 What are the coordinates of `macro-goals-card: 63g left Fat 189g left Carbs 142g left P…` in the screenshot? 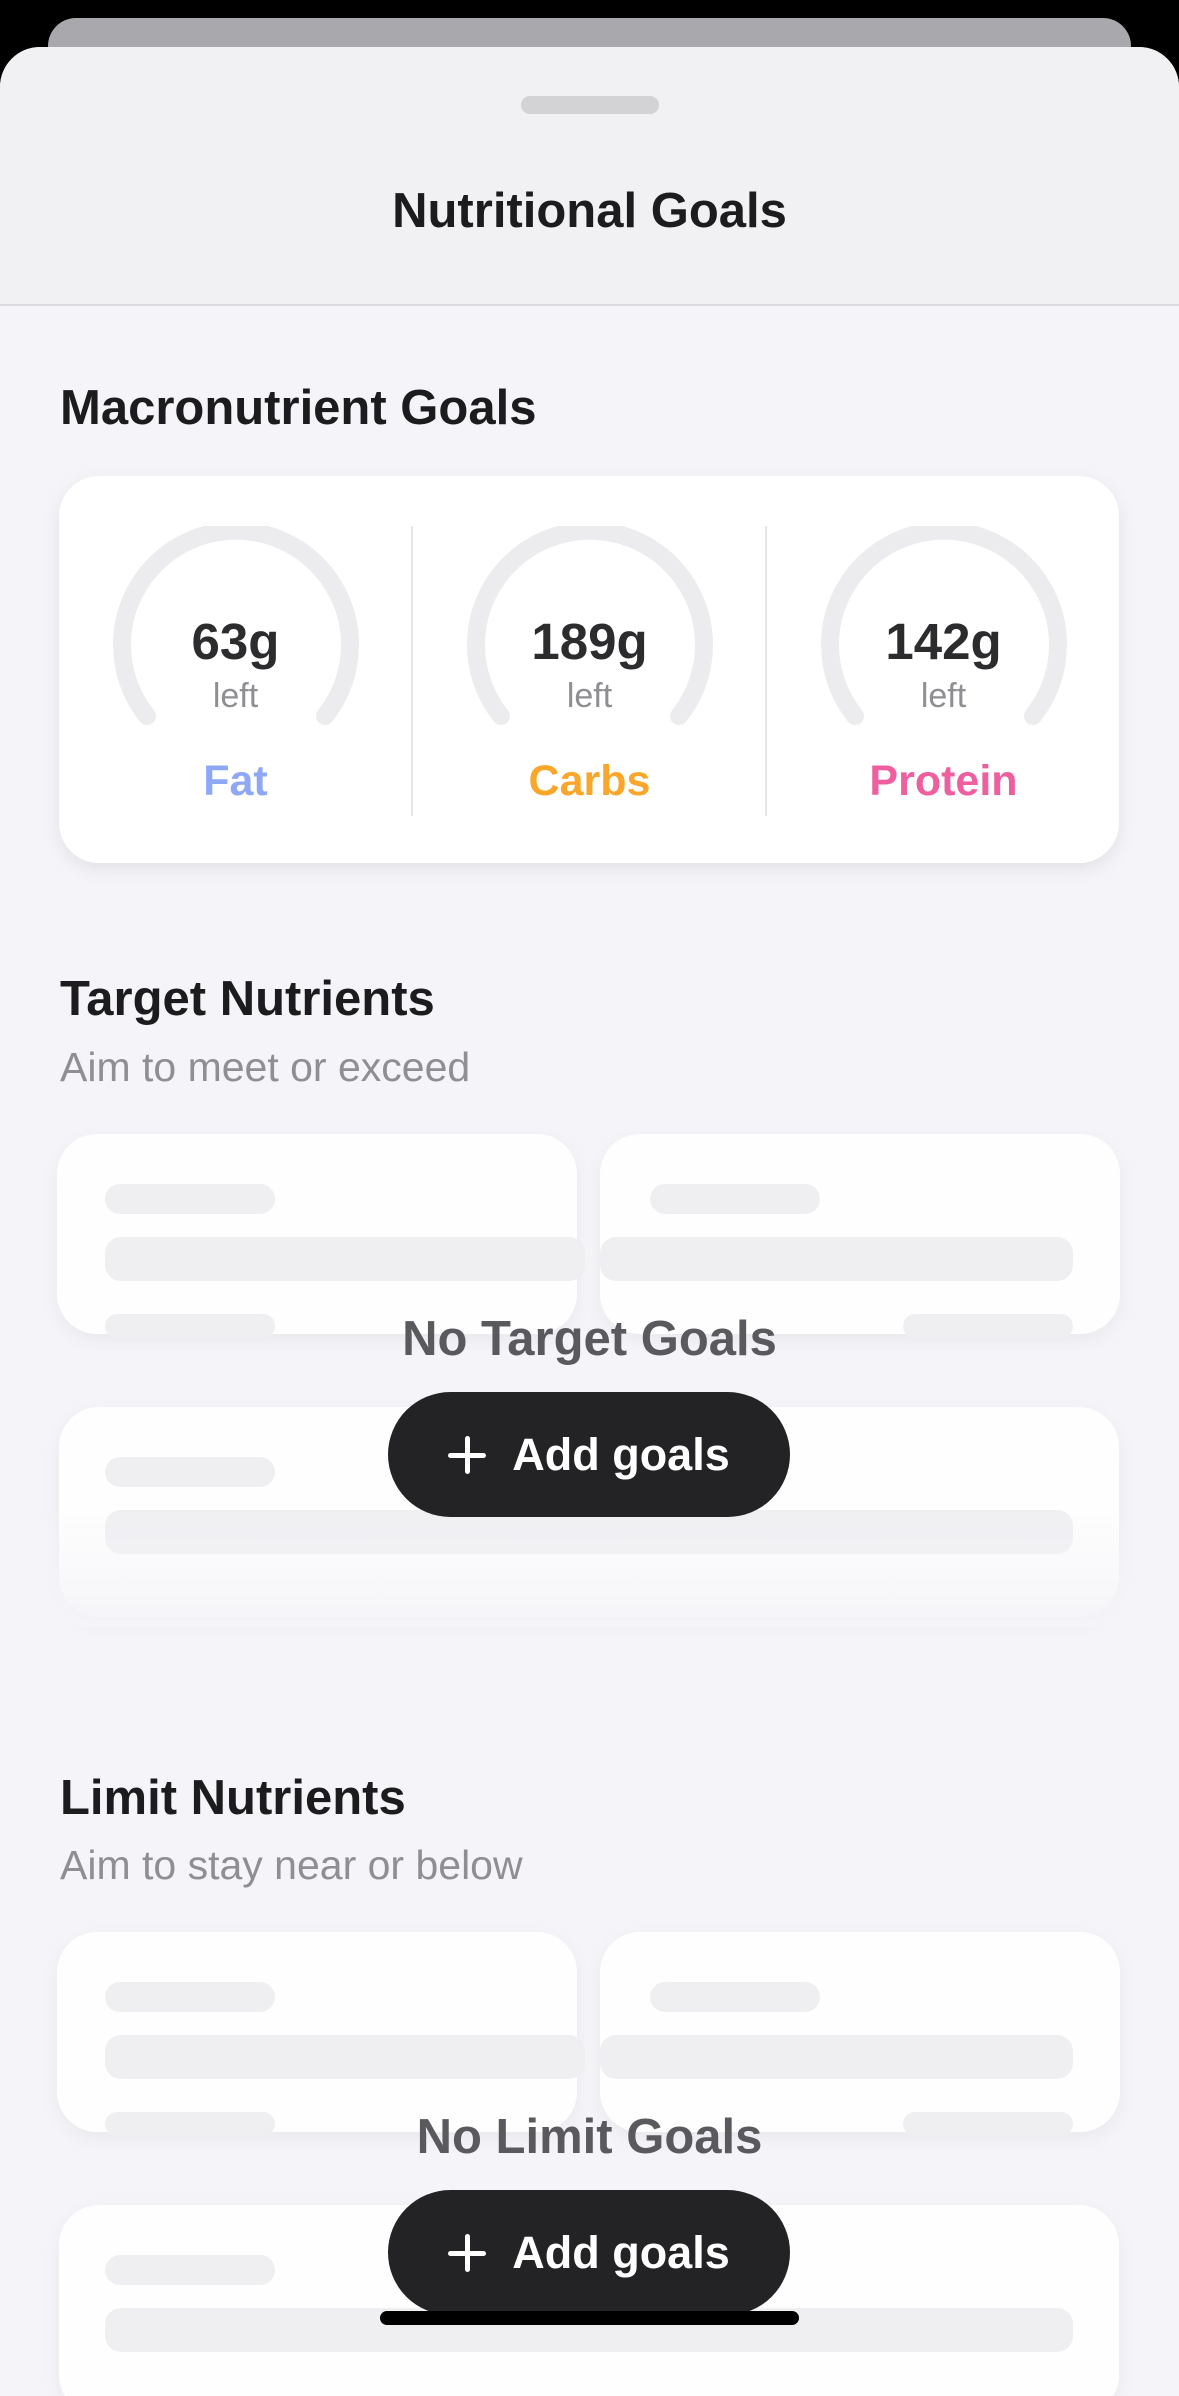 It's located at (589, 669).